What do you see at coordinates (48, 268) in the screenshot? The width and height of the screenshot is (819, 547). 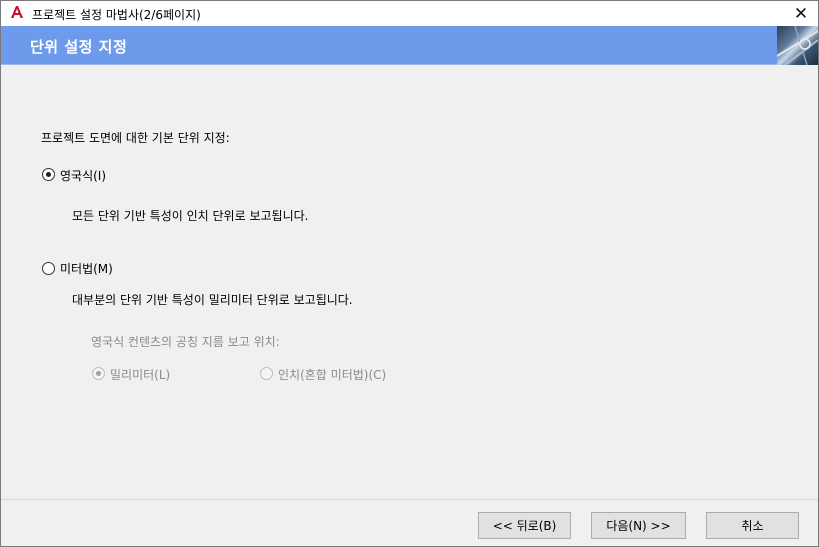 I see `metric-radio` at bounding box center [48, 268].